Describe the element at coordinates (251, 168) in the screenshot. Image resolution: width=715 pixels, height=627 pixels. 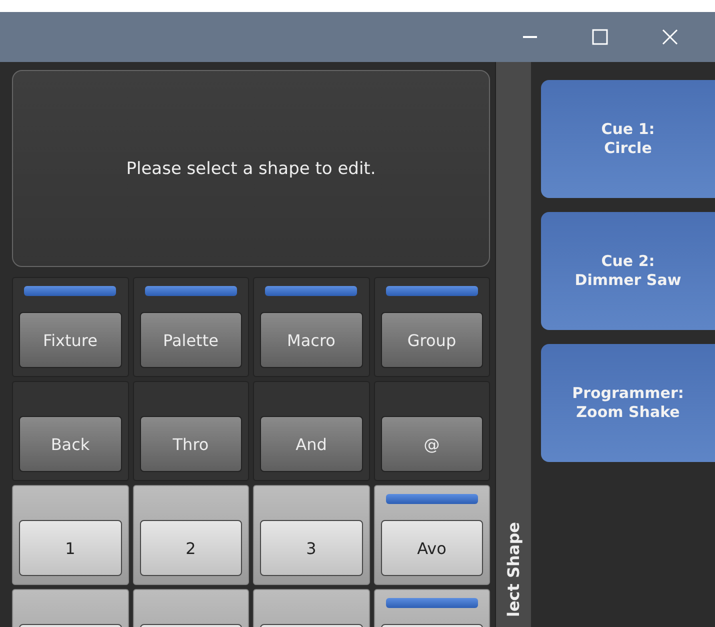
I see `message-text: Please select a shape to edit.` at that location.